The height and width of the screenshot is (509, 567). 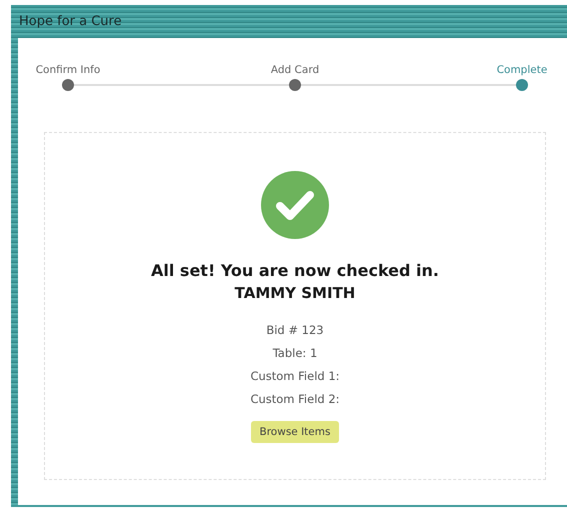 I want to click on browse-items-button: Browse Items, so click(x=295, y=432).